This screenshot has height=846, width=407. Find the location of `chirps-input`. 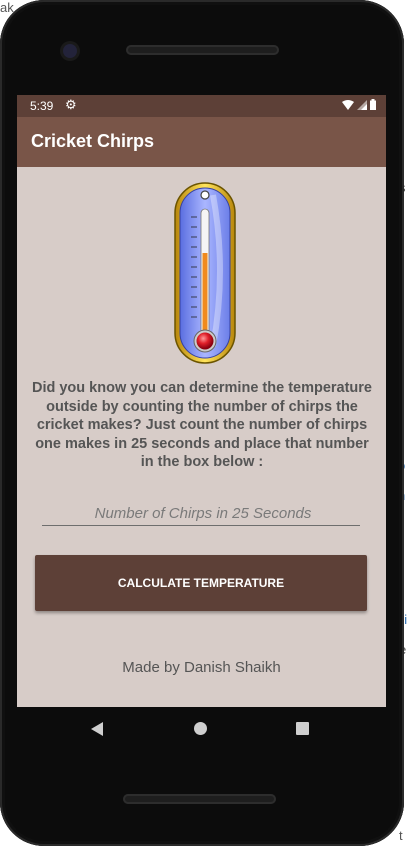

chirps-input is located at coordinates (203, 513).